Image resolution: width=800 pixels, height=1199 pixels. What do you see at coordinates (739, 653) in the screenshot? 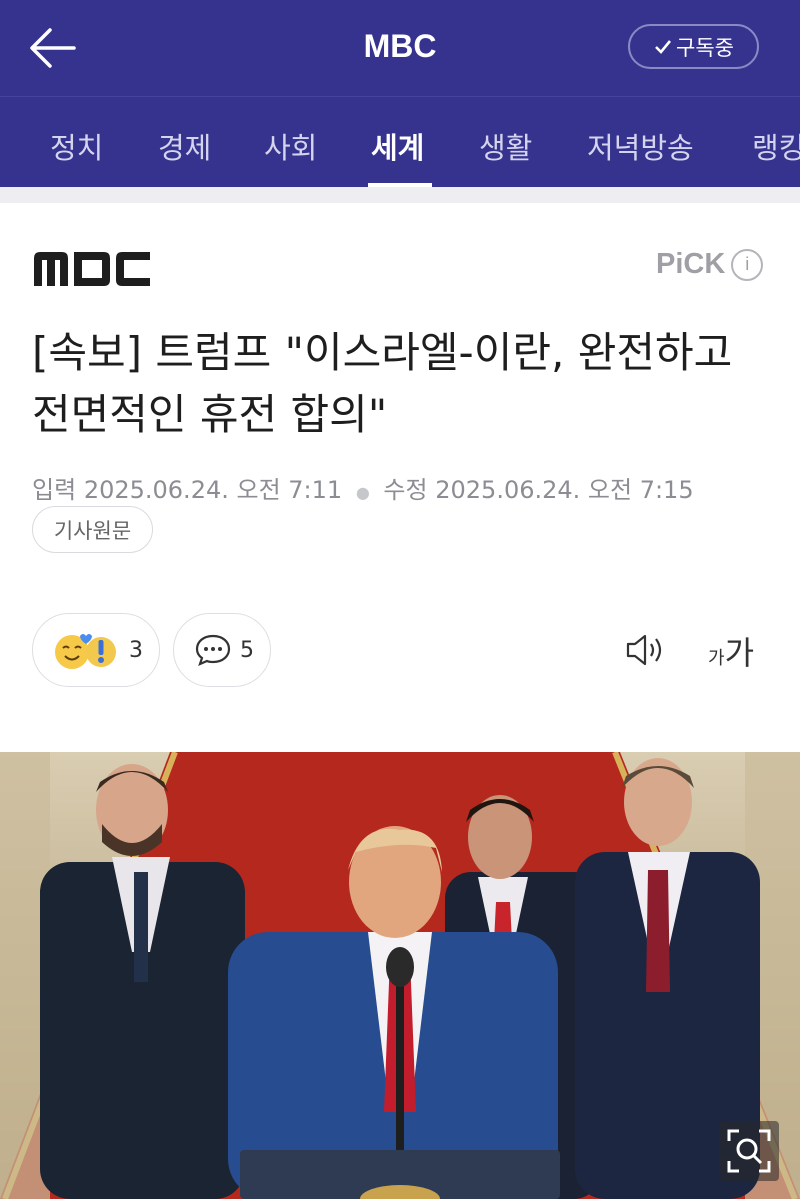
I see `font-large-label: 가` at bounding box center [739, 653].